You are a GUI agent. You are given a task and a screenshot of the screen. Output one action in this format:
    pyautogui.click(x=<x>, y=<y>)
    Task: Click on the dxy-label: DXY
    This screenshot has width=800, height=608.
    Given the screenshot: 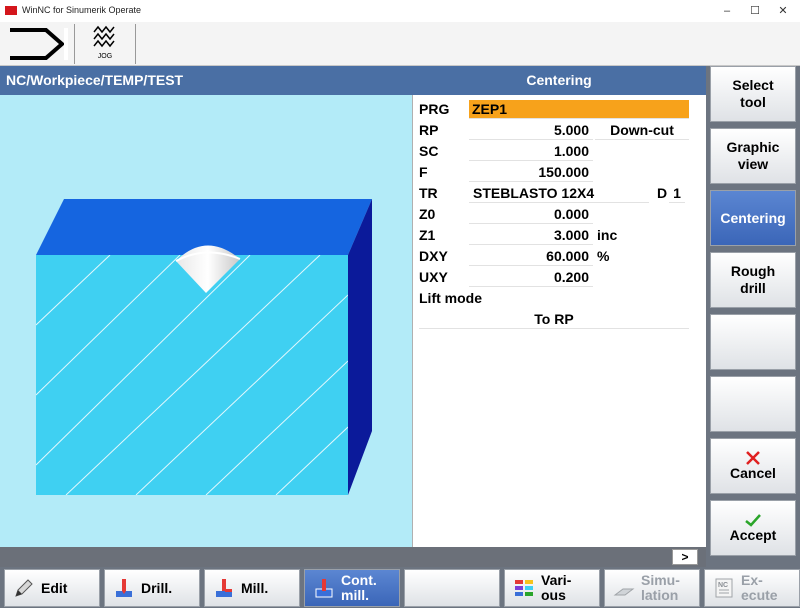 What is the action you would take?
    pyautogui.click(x=433, y=256)
    